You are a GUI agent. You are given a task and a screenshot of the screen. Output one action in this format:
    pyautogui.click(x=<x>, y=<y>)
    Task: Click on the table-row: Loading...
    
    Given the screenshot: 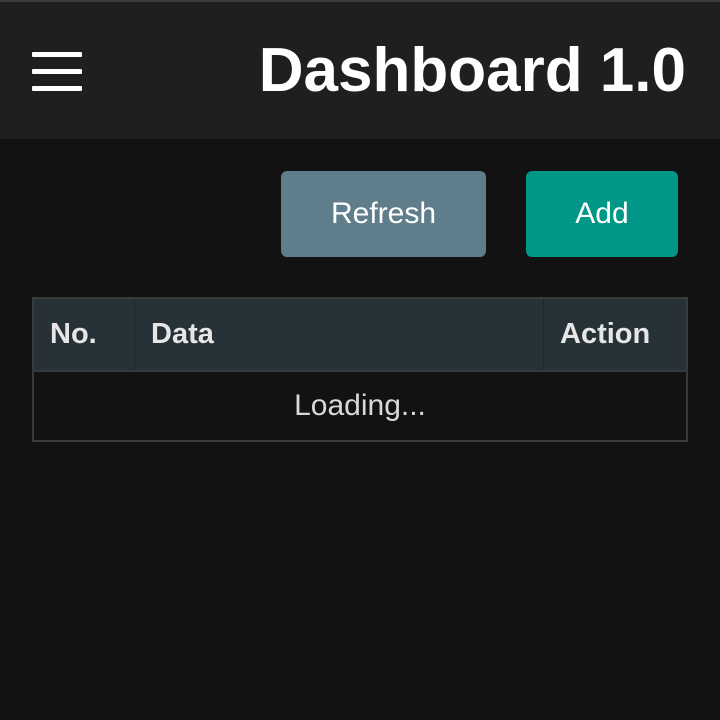 What is the action you would take?
    pyautogui.click(x=360, y=405)
    